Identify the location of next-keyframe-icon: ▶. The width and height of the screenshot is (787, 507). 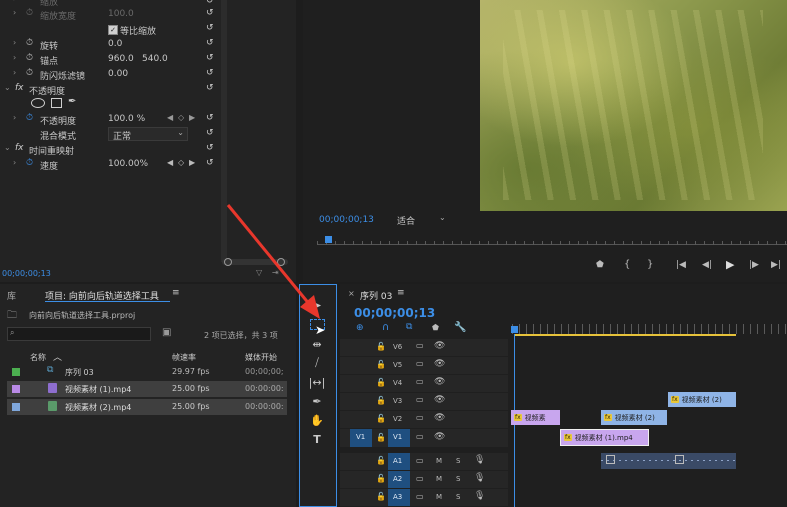
(192, 117).